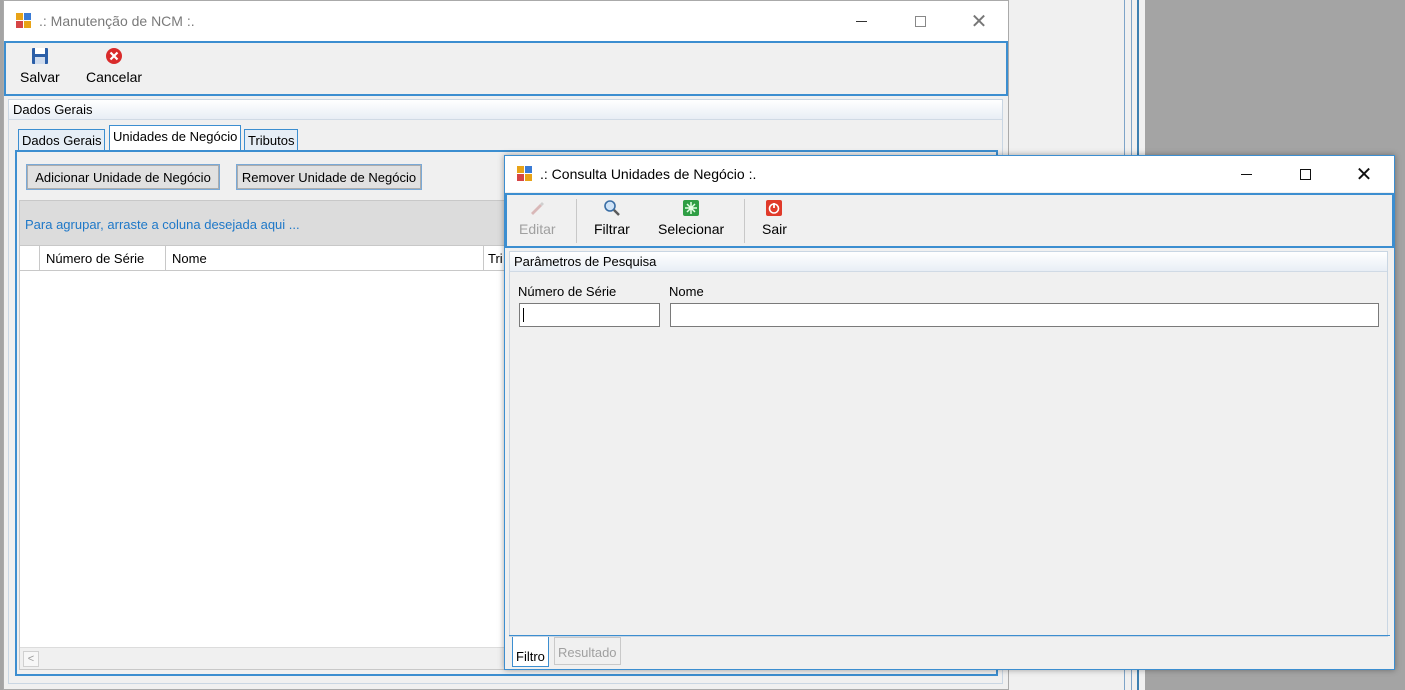 This screenshot has height=690, width=1405. I want to click on serial-number-label: Número de Série, so click(567, 291).